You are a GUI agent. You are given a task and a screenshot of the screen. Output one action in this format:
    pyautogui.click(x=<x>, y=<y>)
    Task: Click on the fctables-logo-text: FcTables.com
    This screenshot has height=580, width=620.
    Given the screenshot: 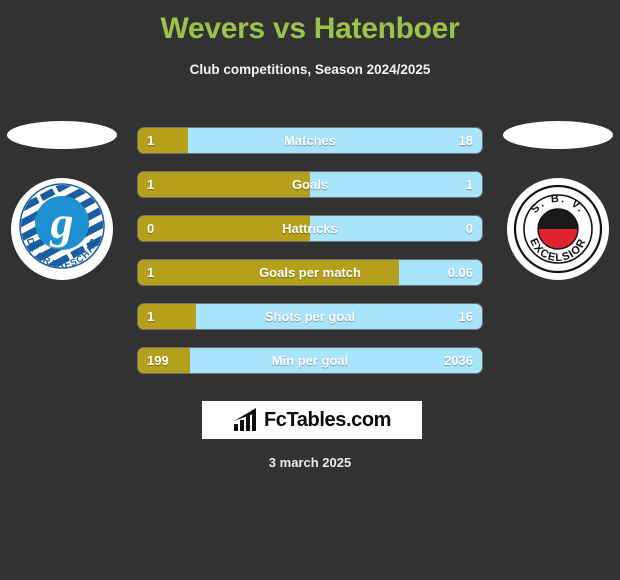 What is the action you would take?
    pyautogui.click(x=327, y=419)
    